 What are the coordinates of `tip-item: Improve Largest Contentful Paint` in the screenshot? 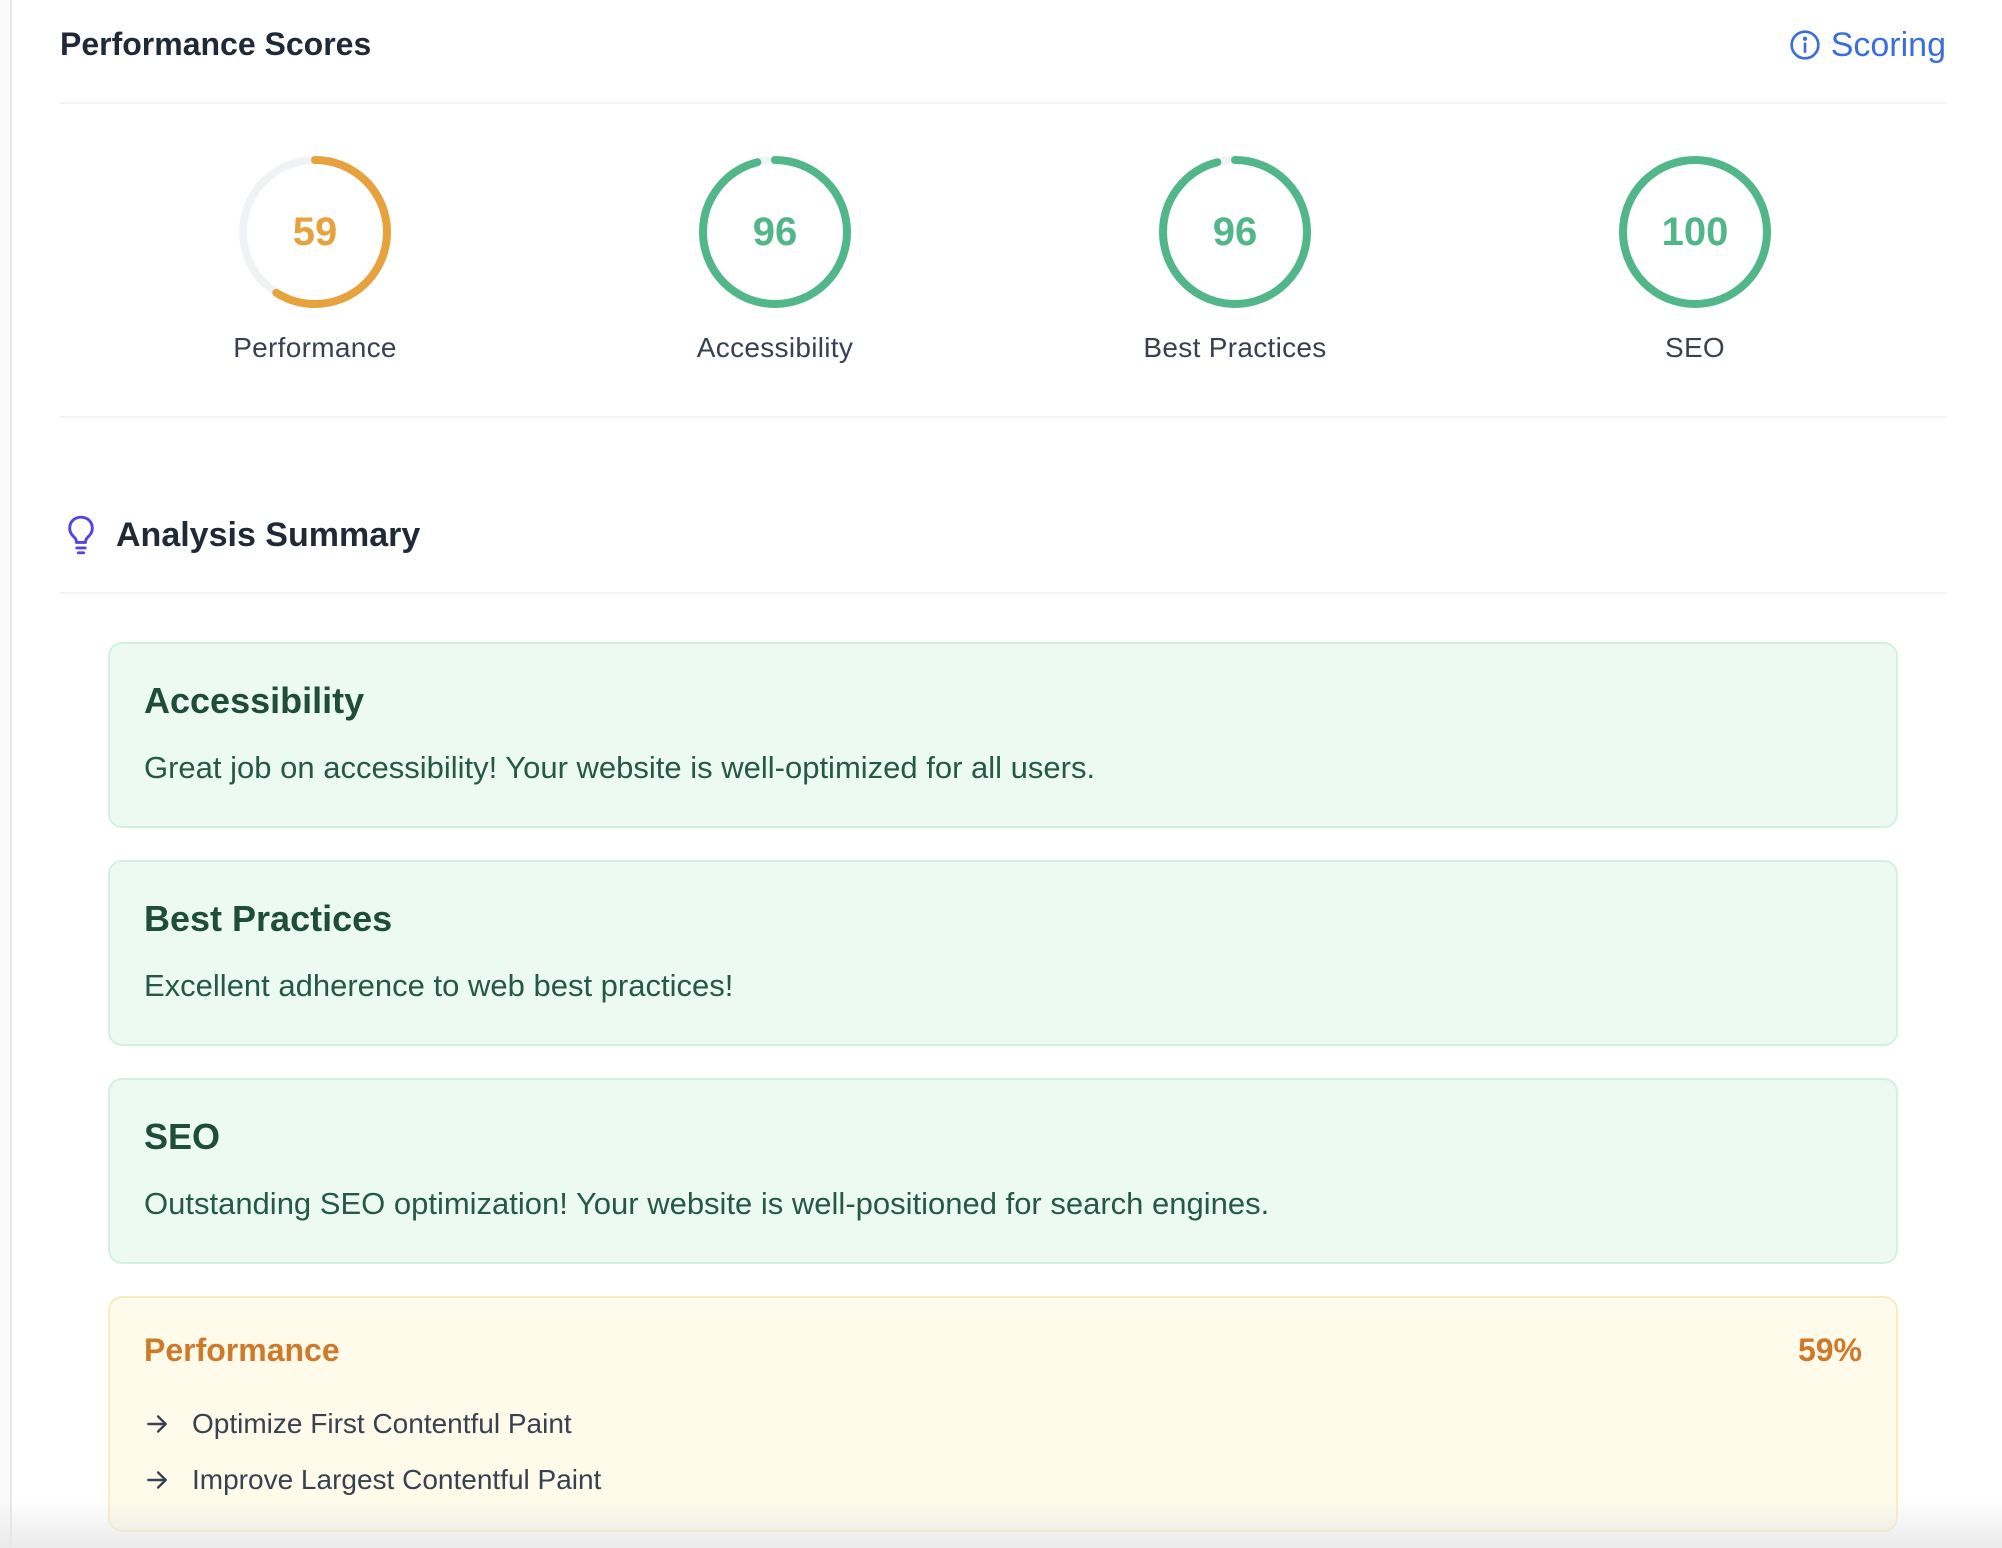 It's located at (372, 1480).